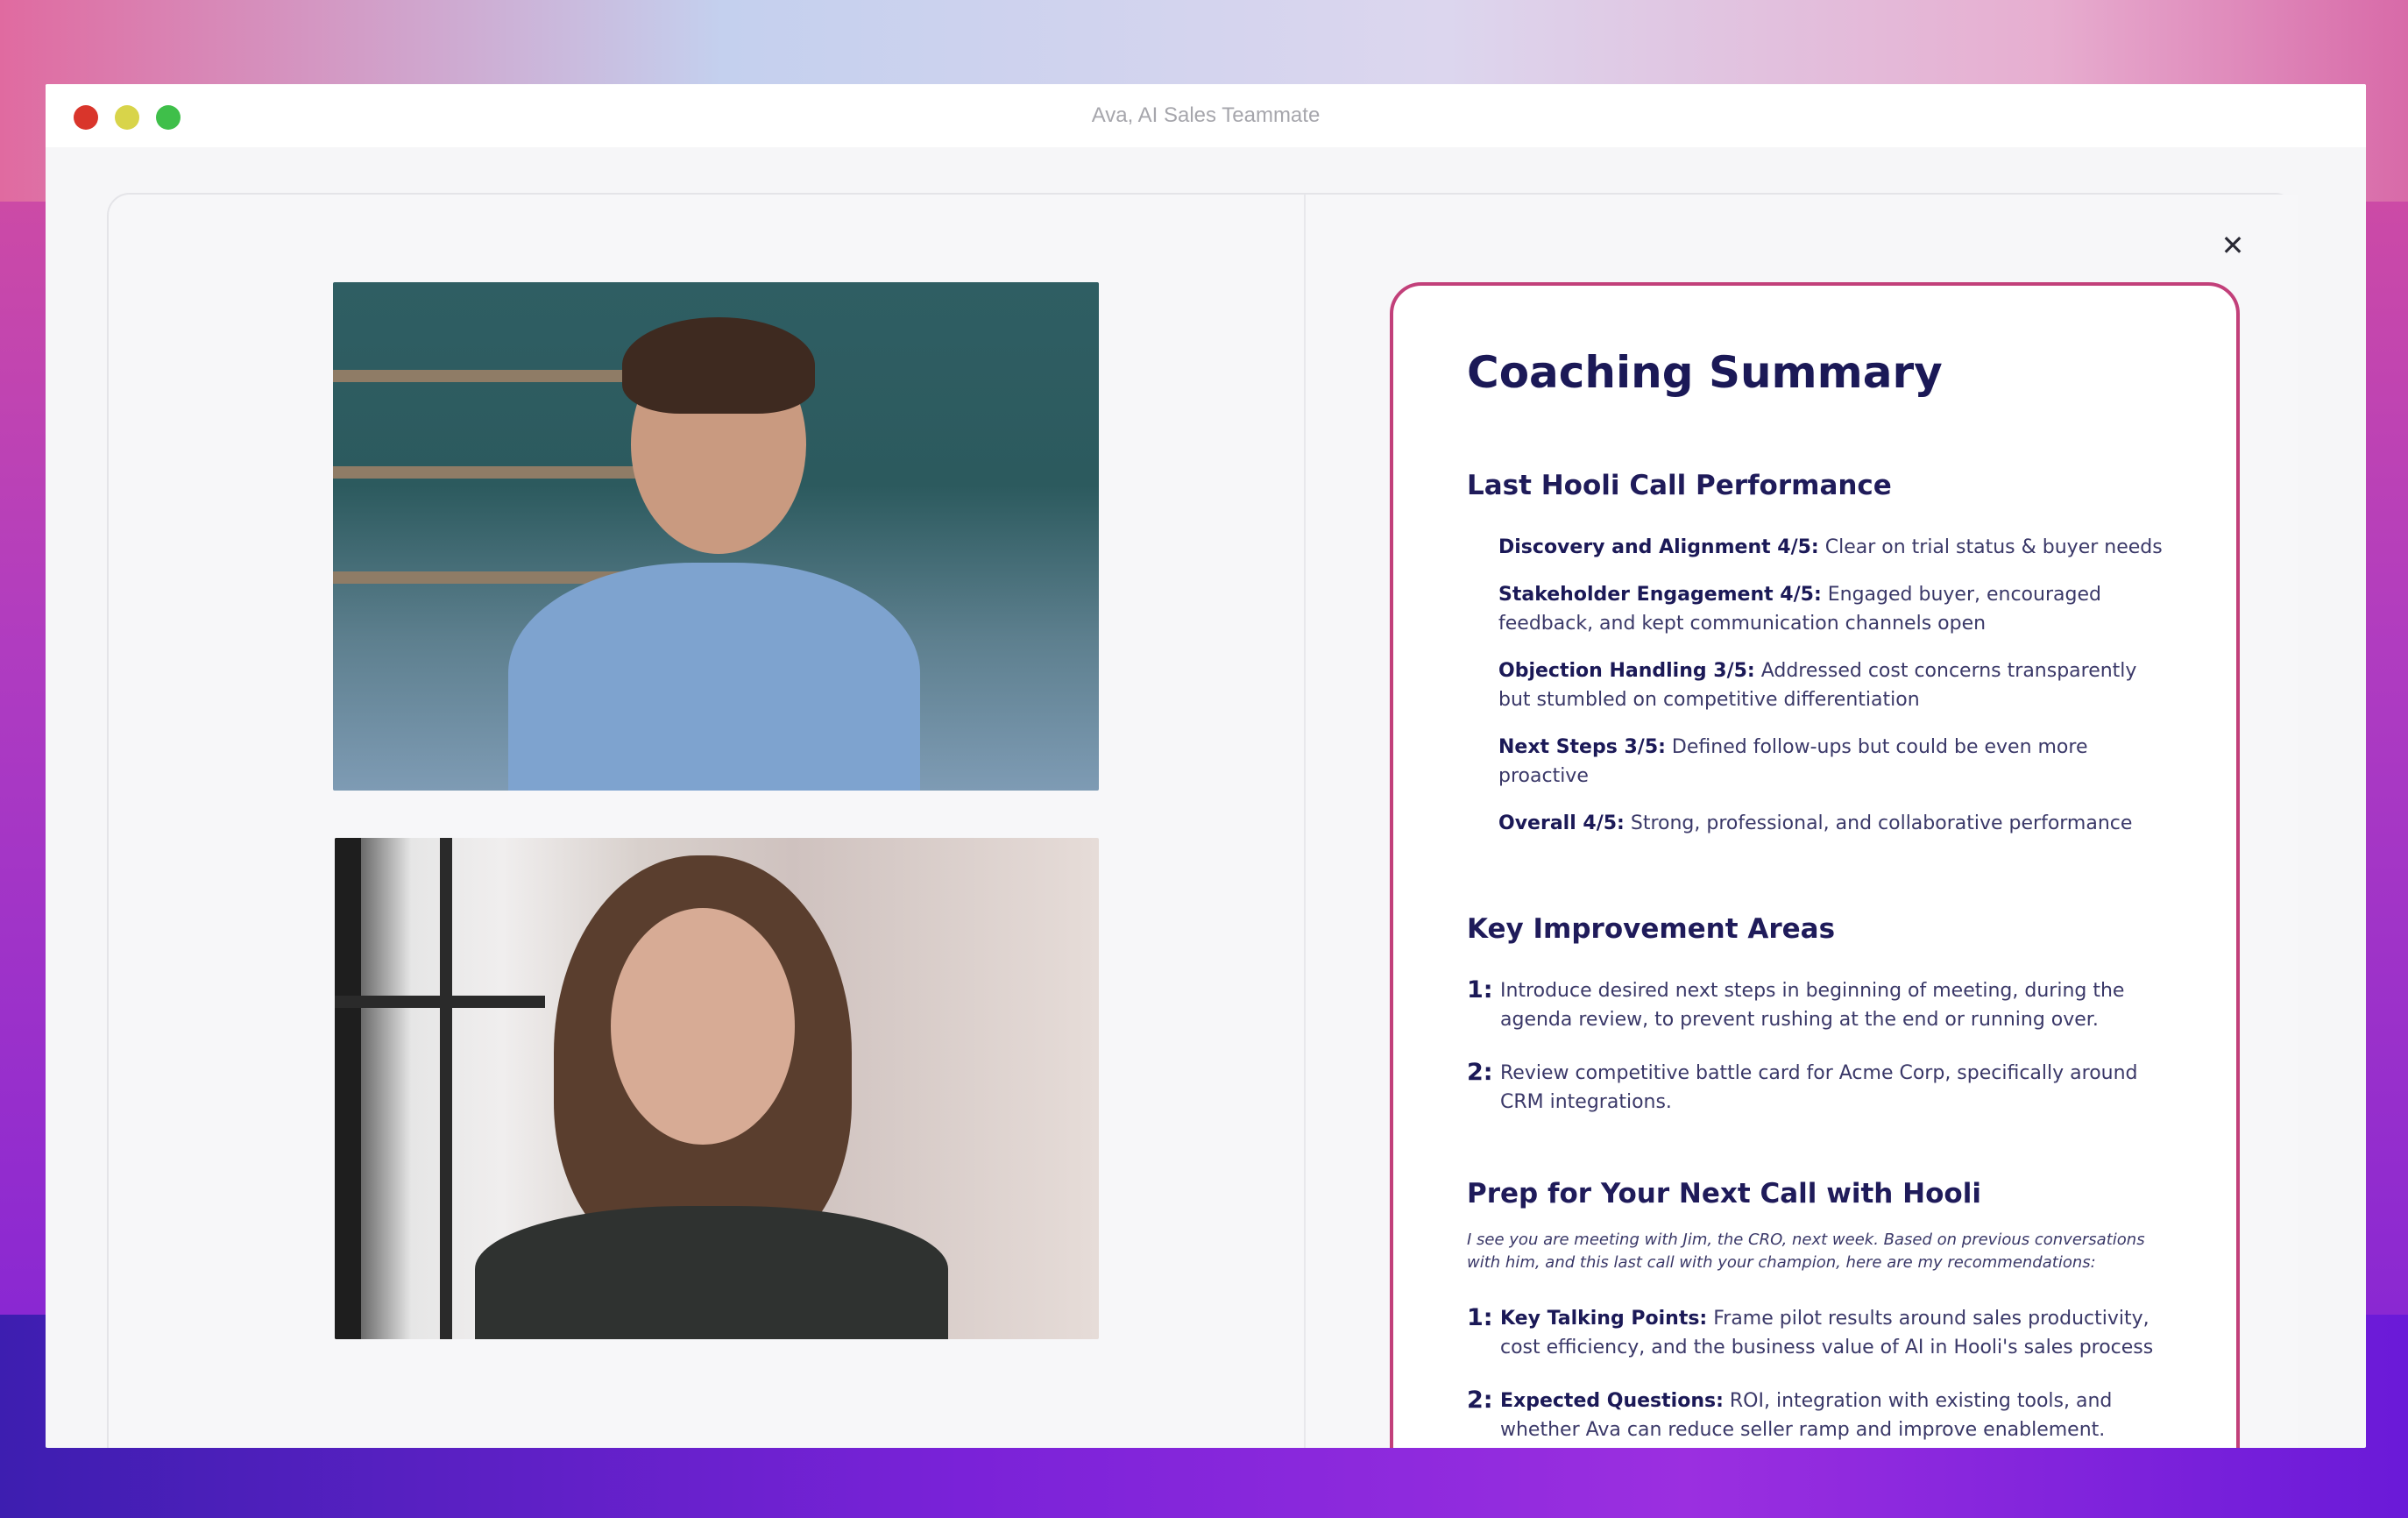  What do you see at coordinates (719, 365) in the screenshot?
I see `participant-1-hair` at bounding box center [719, 365].